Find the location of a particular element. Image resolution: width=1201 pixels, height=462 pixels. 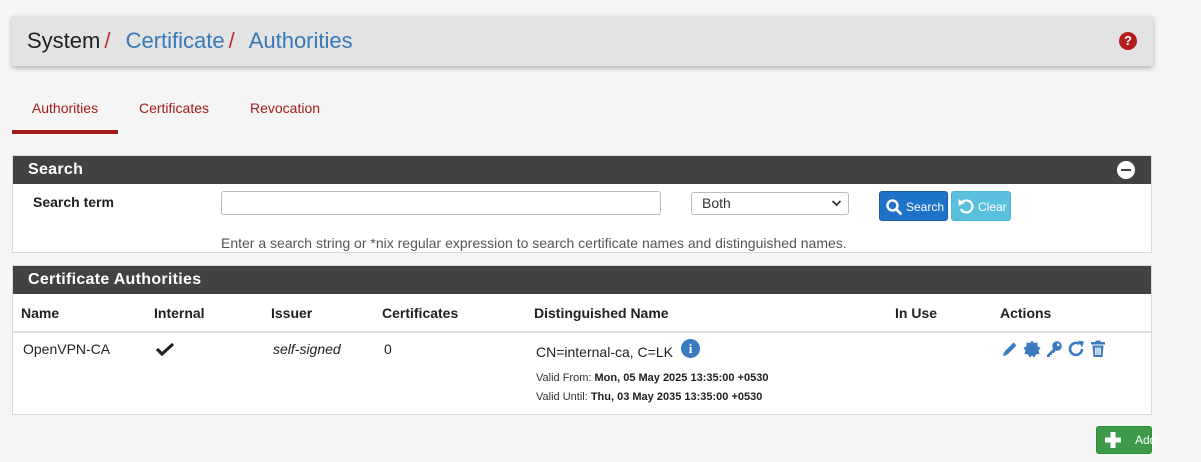

breadcrumb-bar: System / Certificate / Authorities ? is located at coordinates (582, 41).